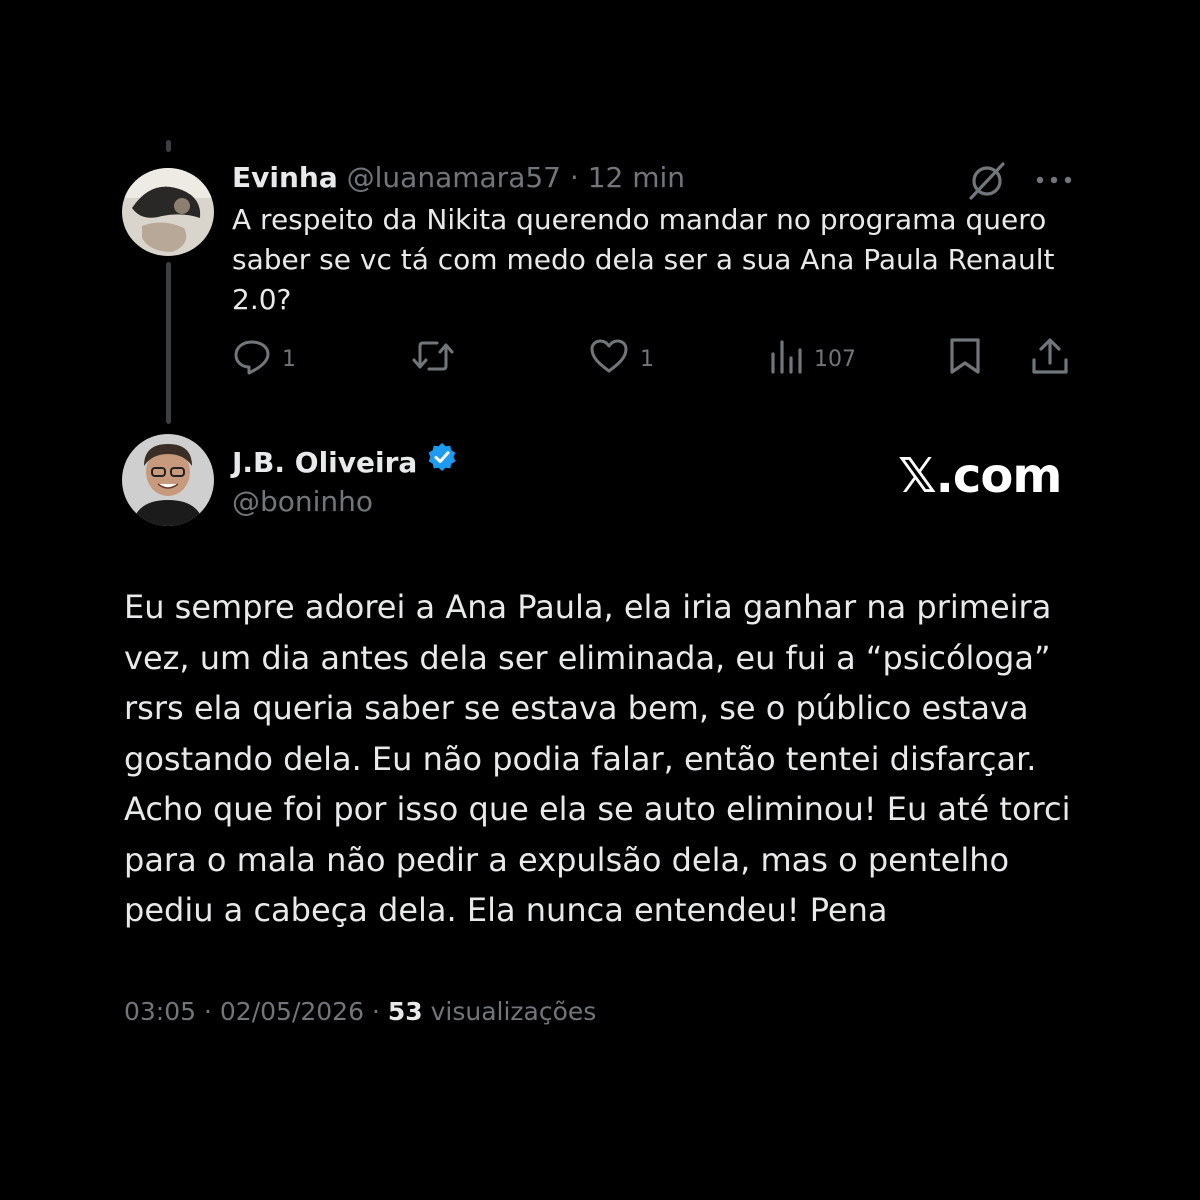  I want to click on views-button: 107, so click(812, 359).